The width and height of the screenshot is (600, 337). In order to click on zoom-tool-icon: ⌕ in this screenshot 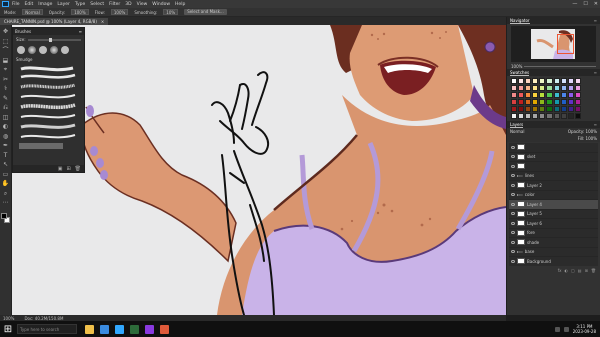, I will do `click(6, 193)`.